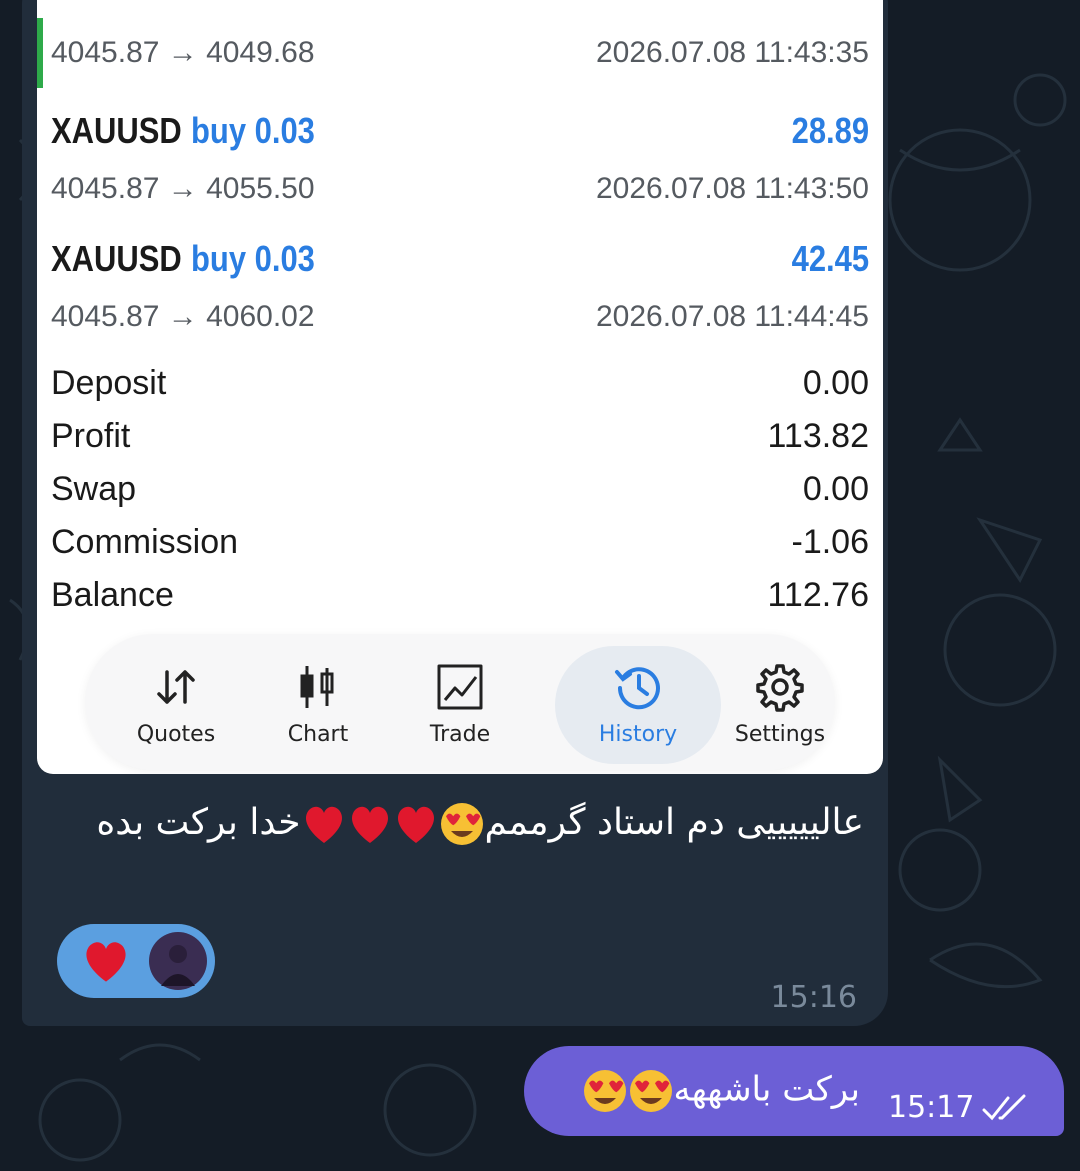 This screenshot has height=1171, width=1080. I want to click on summary-label: Commission, so click(145, 542).